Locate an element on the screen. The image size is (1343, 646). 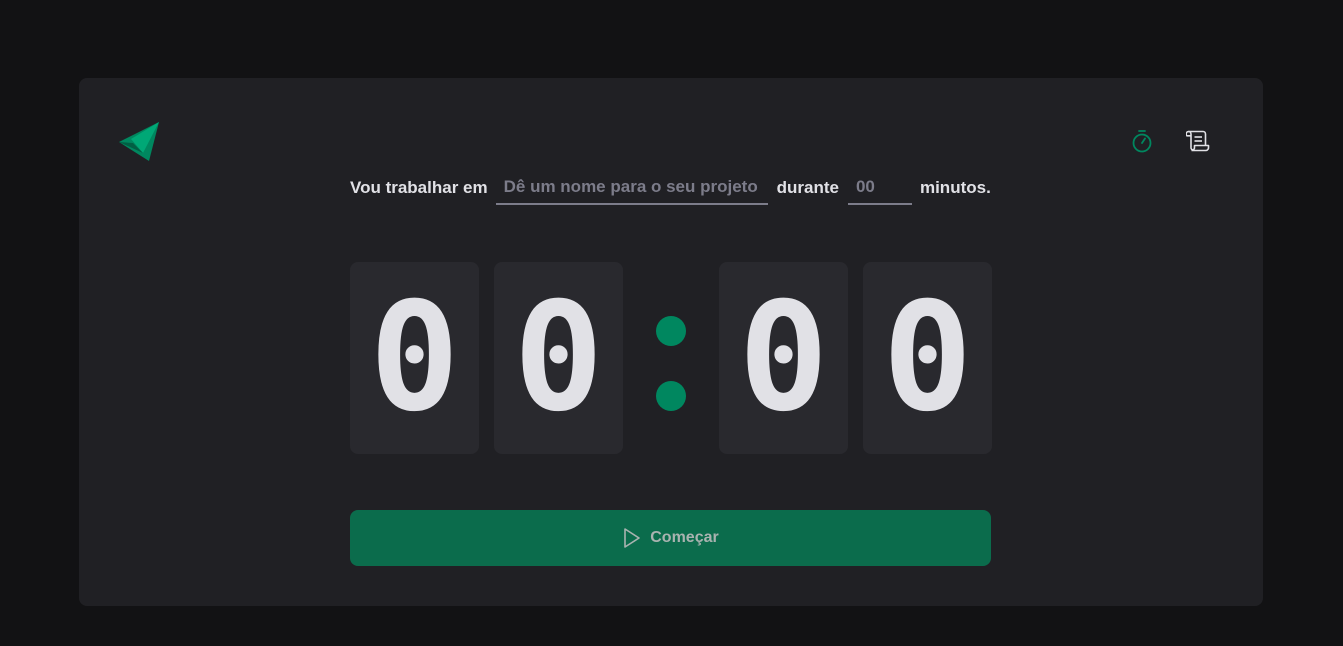
task-form: Vou trabalhar em durante minutos. is located at coordinates (671, 188).